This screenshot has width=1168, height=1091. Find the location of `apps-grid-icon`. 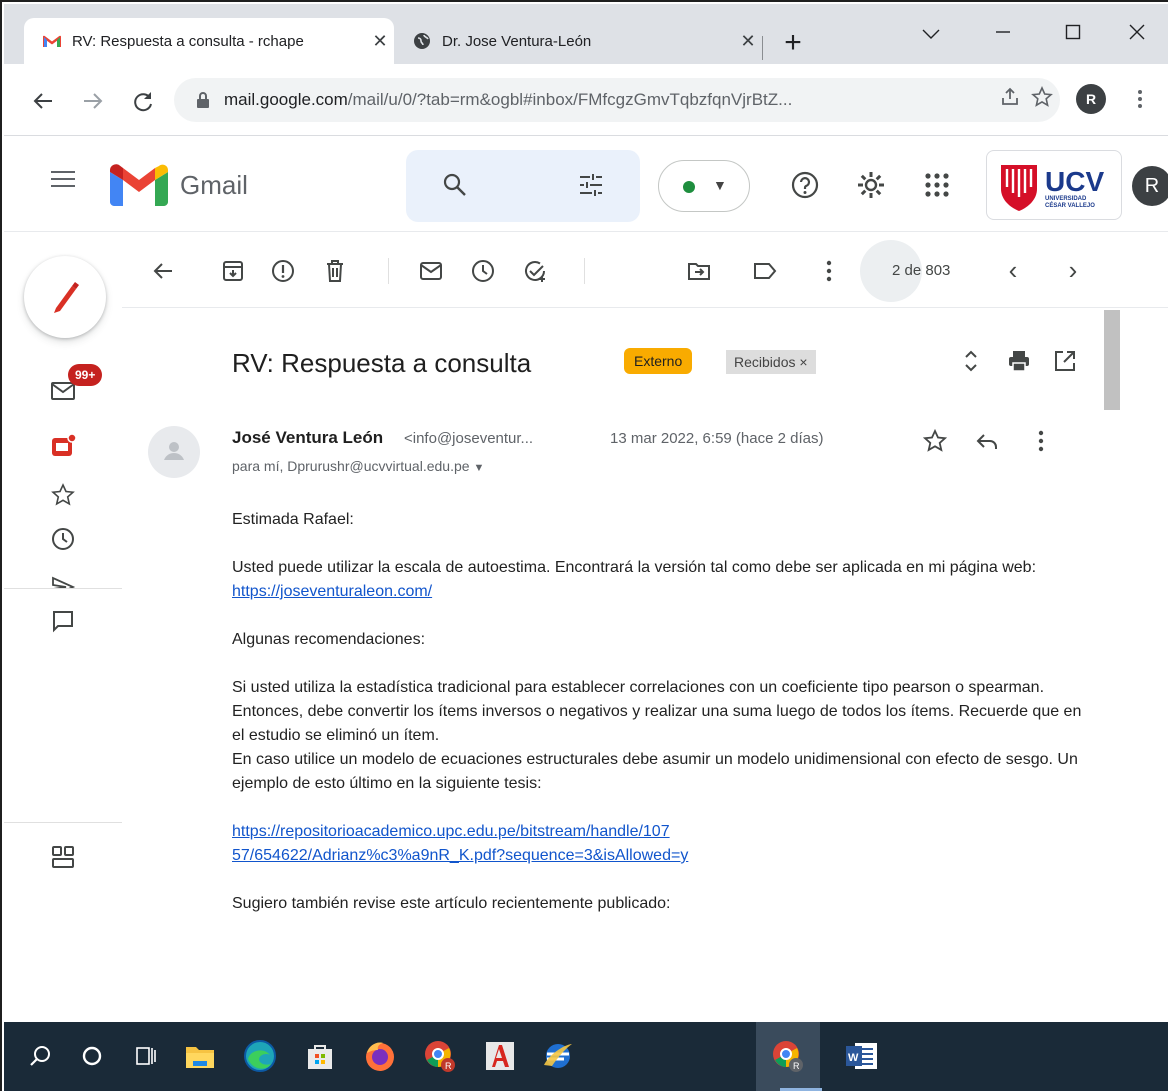

apps-grid-icon is located at coordinates (937, 185).